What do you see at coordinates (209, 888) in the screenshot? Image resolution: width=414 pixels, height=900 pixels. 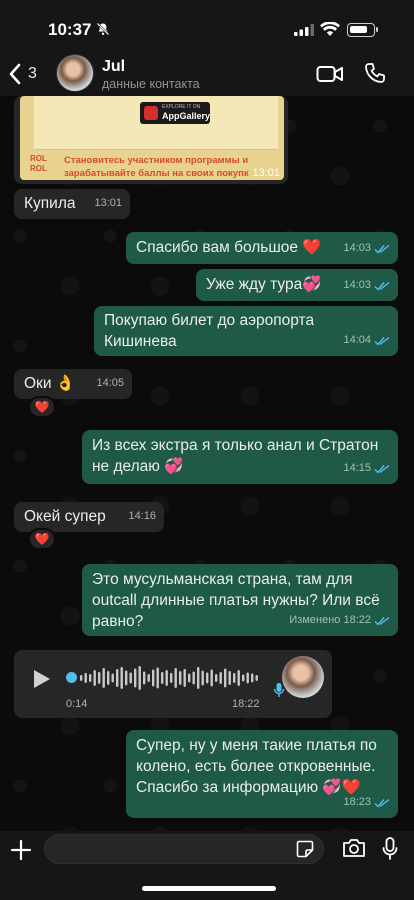 I see `home-indicator` at bounding box center [209, 888].